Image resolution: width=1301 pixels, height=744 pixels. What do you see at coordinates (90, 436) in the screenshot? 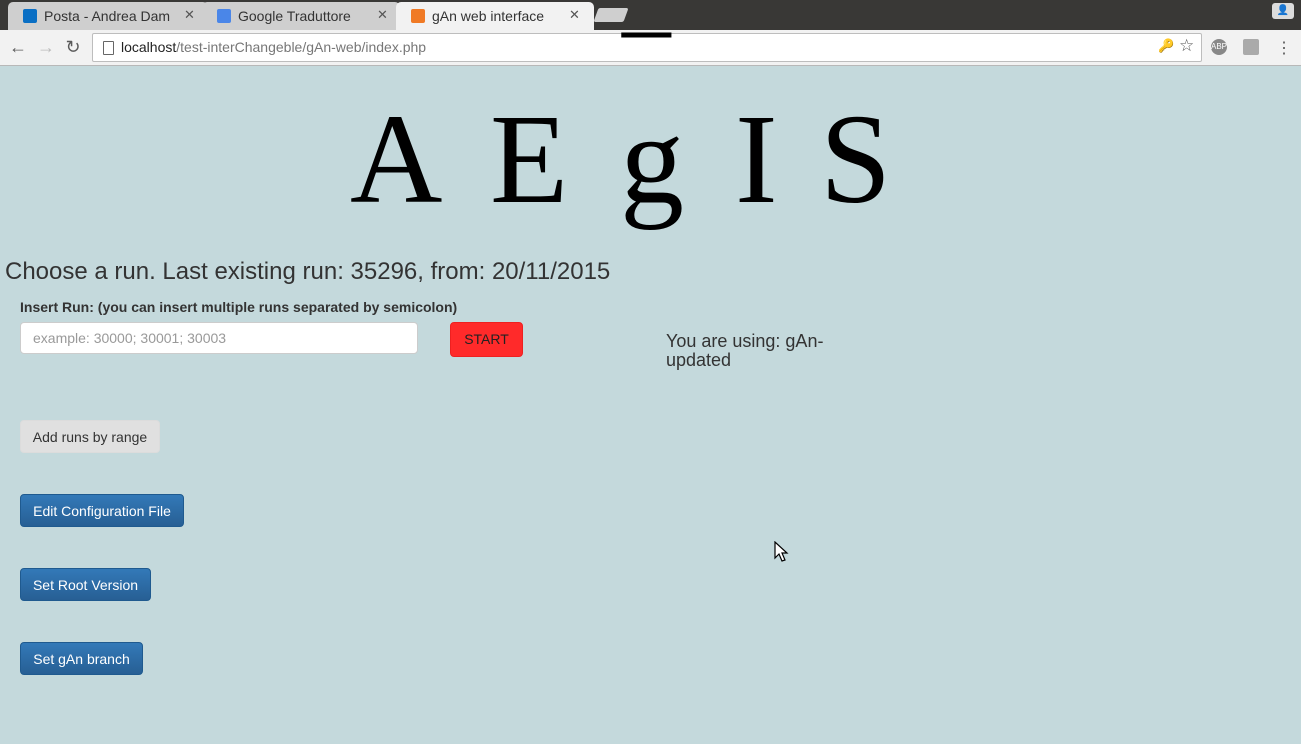
I see `add-runs-by-range-button: Add runs by range` at bounding box center [90, 436].